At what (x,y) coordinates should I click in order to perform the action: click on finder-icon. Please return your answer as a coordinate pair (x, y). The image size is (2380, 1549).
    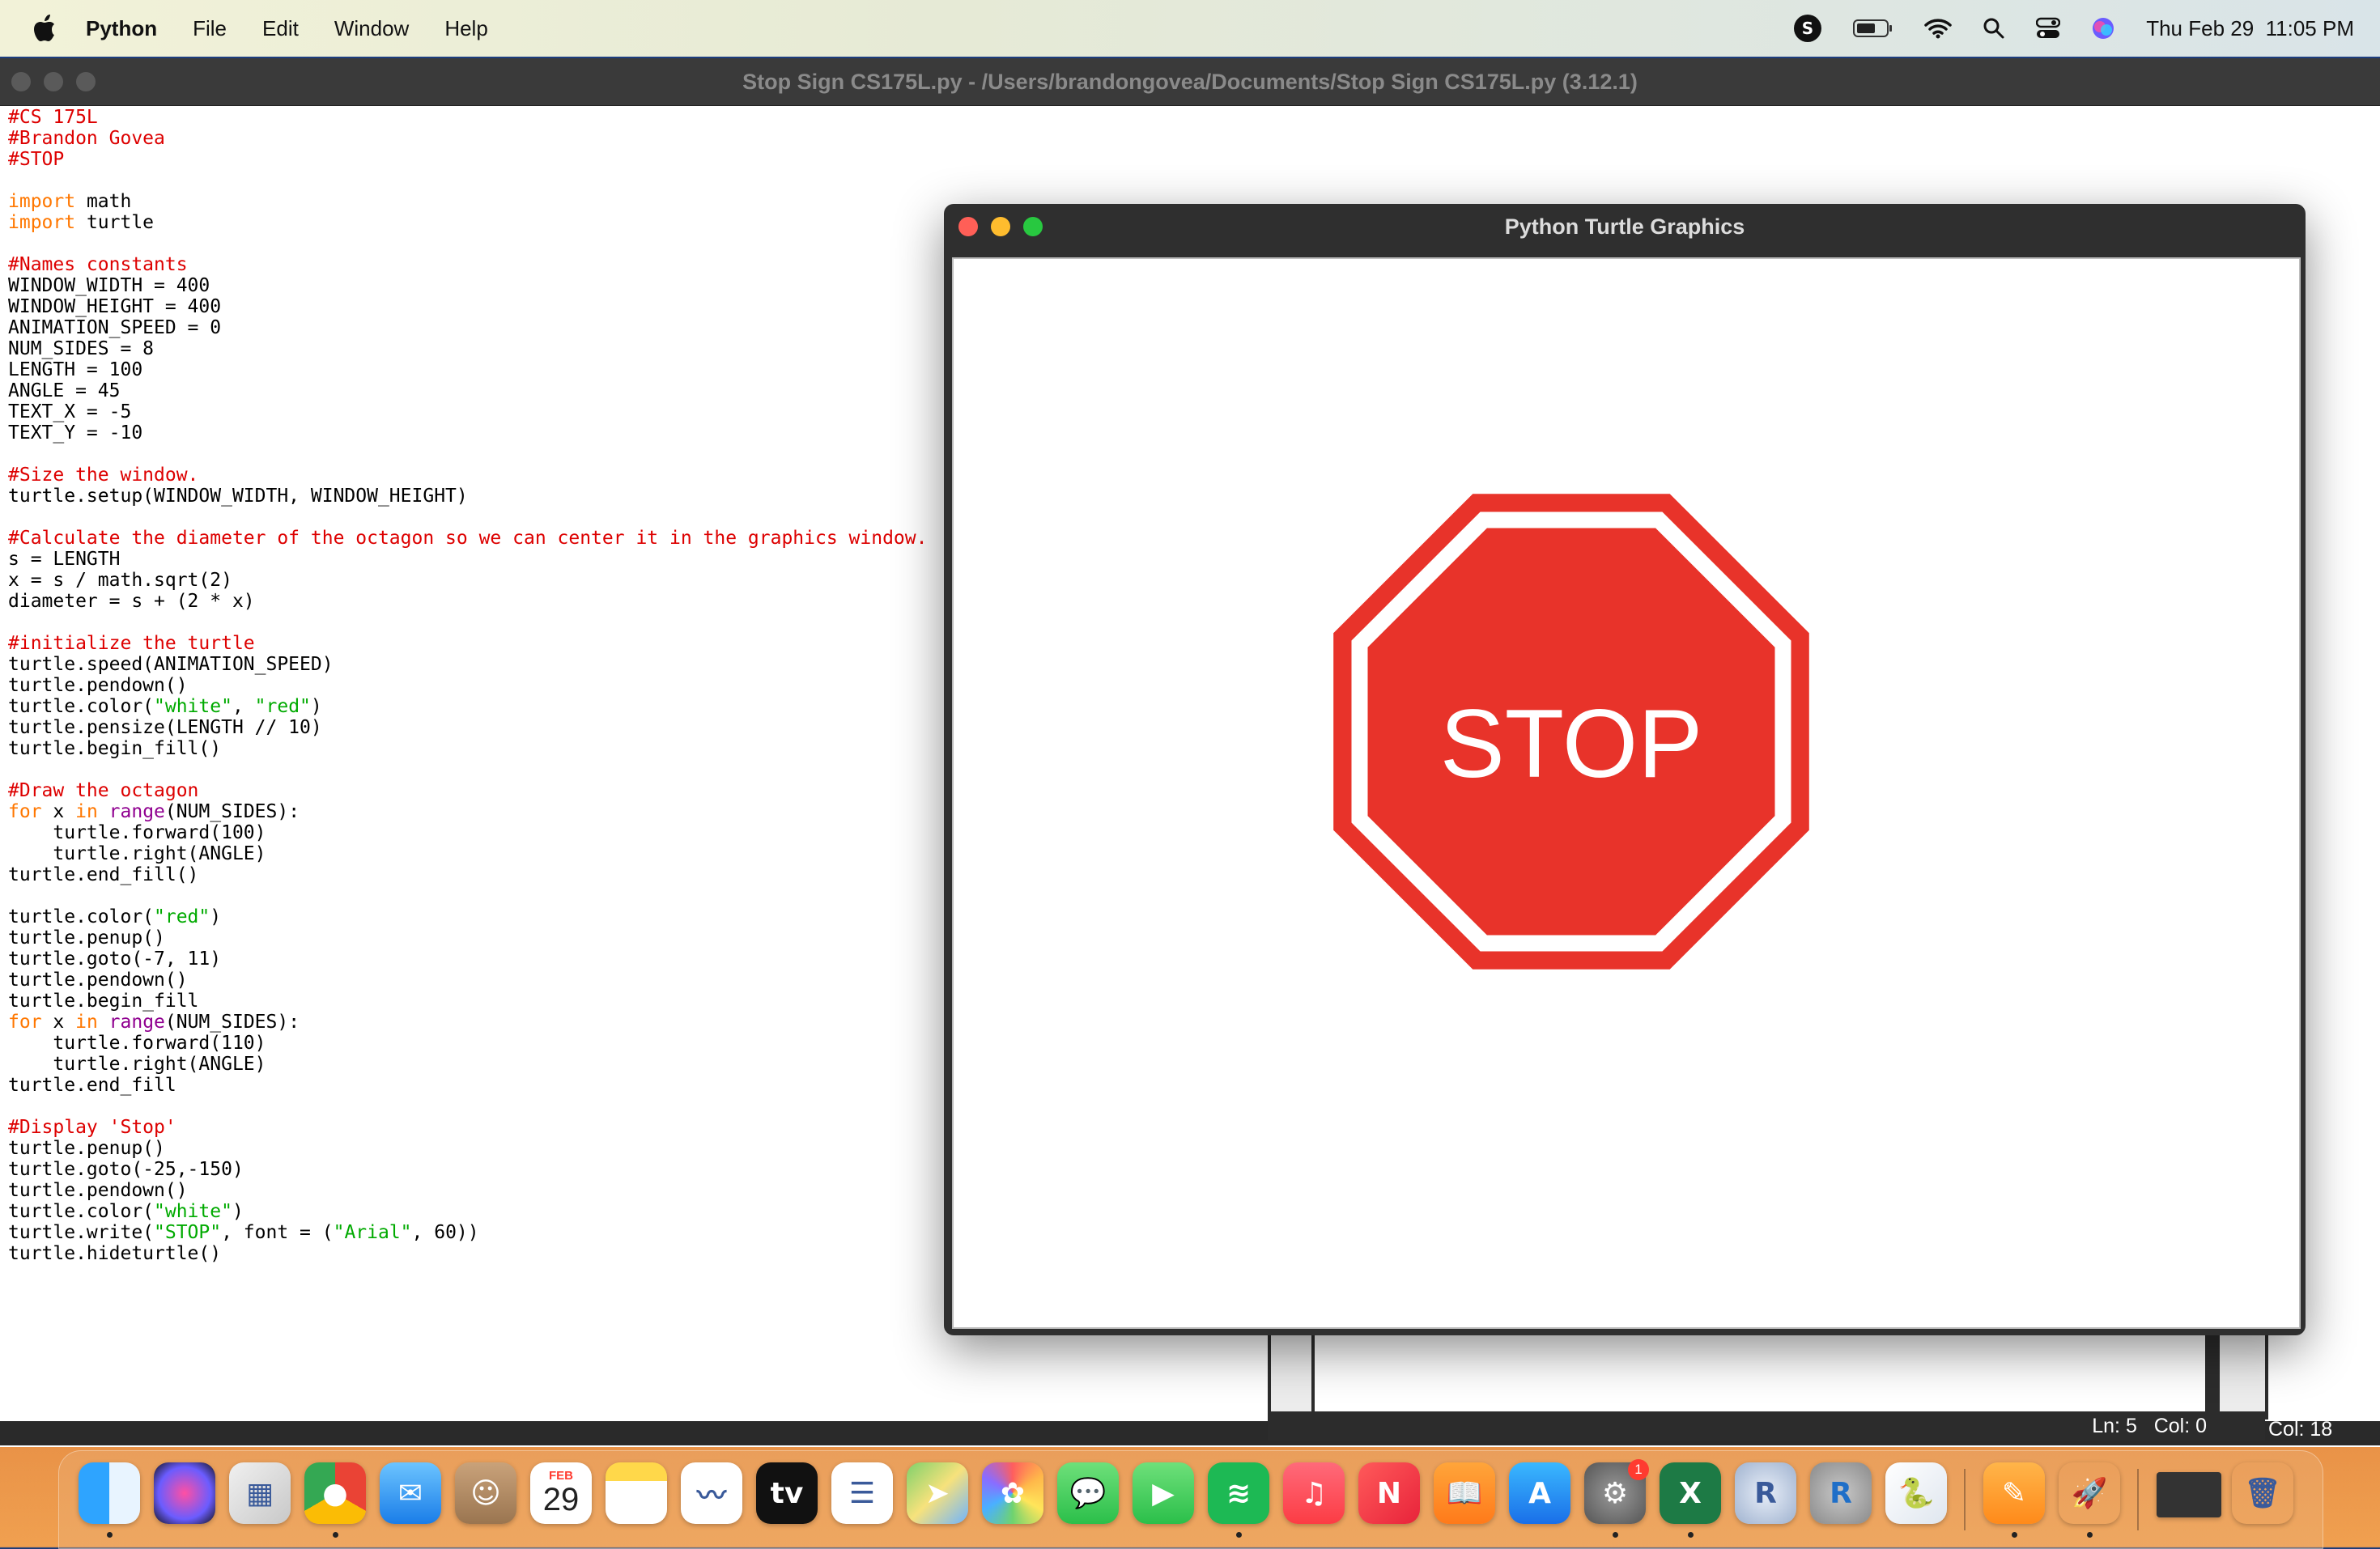
    Looking at the image, I should click on (110, 1493).